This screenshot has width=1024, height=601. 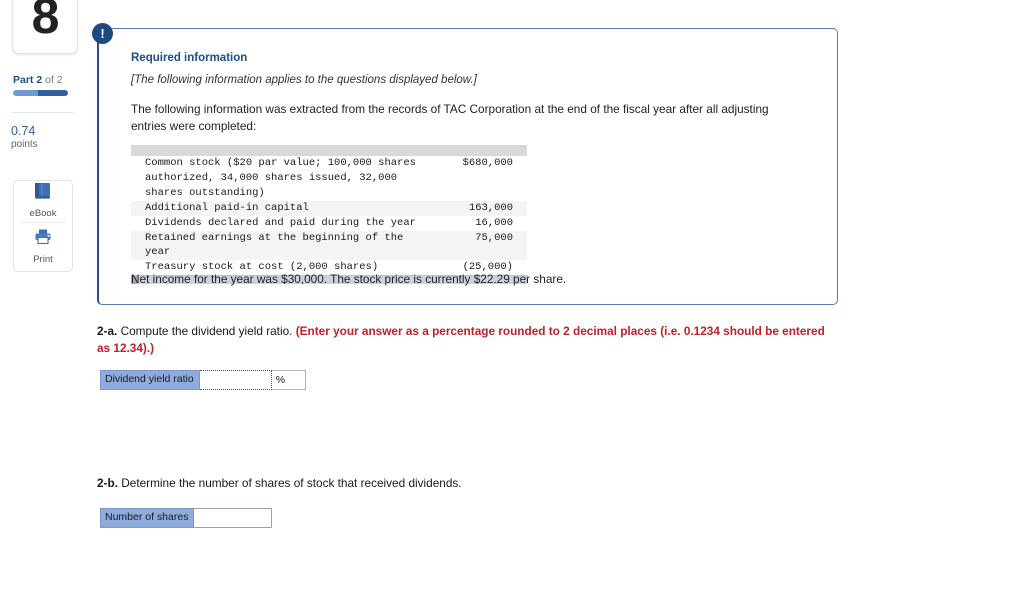 What do you see at coordinates (43, 222) in the screenshot?
I see `tools-card-divider` at bounding box center [43, 222].